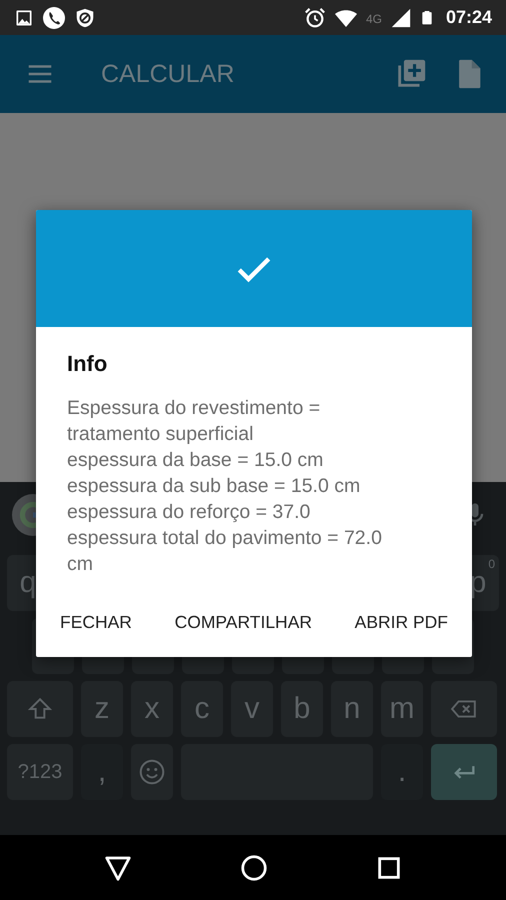  What do you see at coordinates (464, 772) in the screenshot?
I see `enter-key` at bounding box center [464, 772].